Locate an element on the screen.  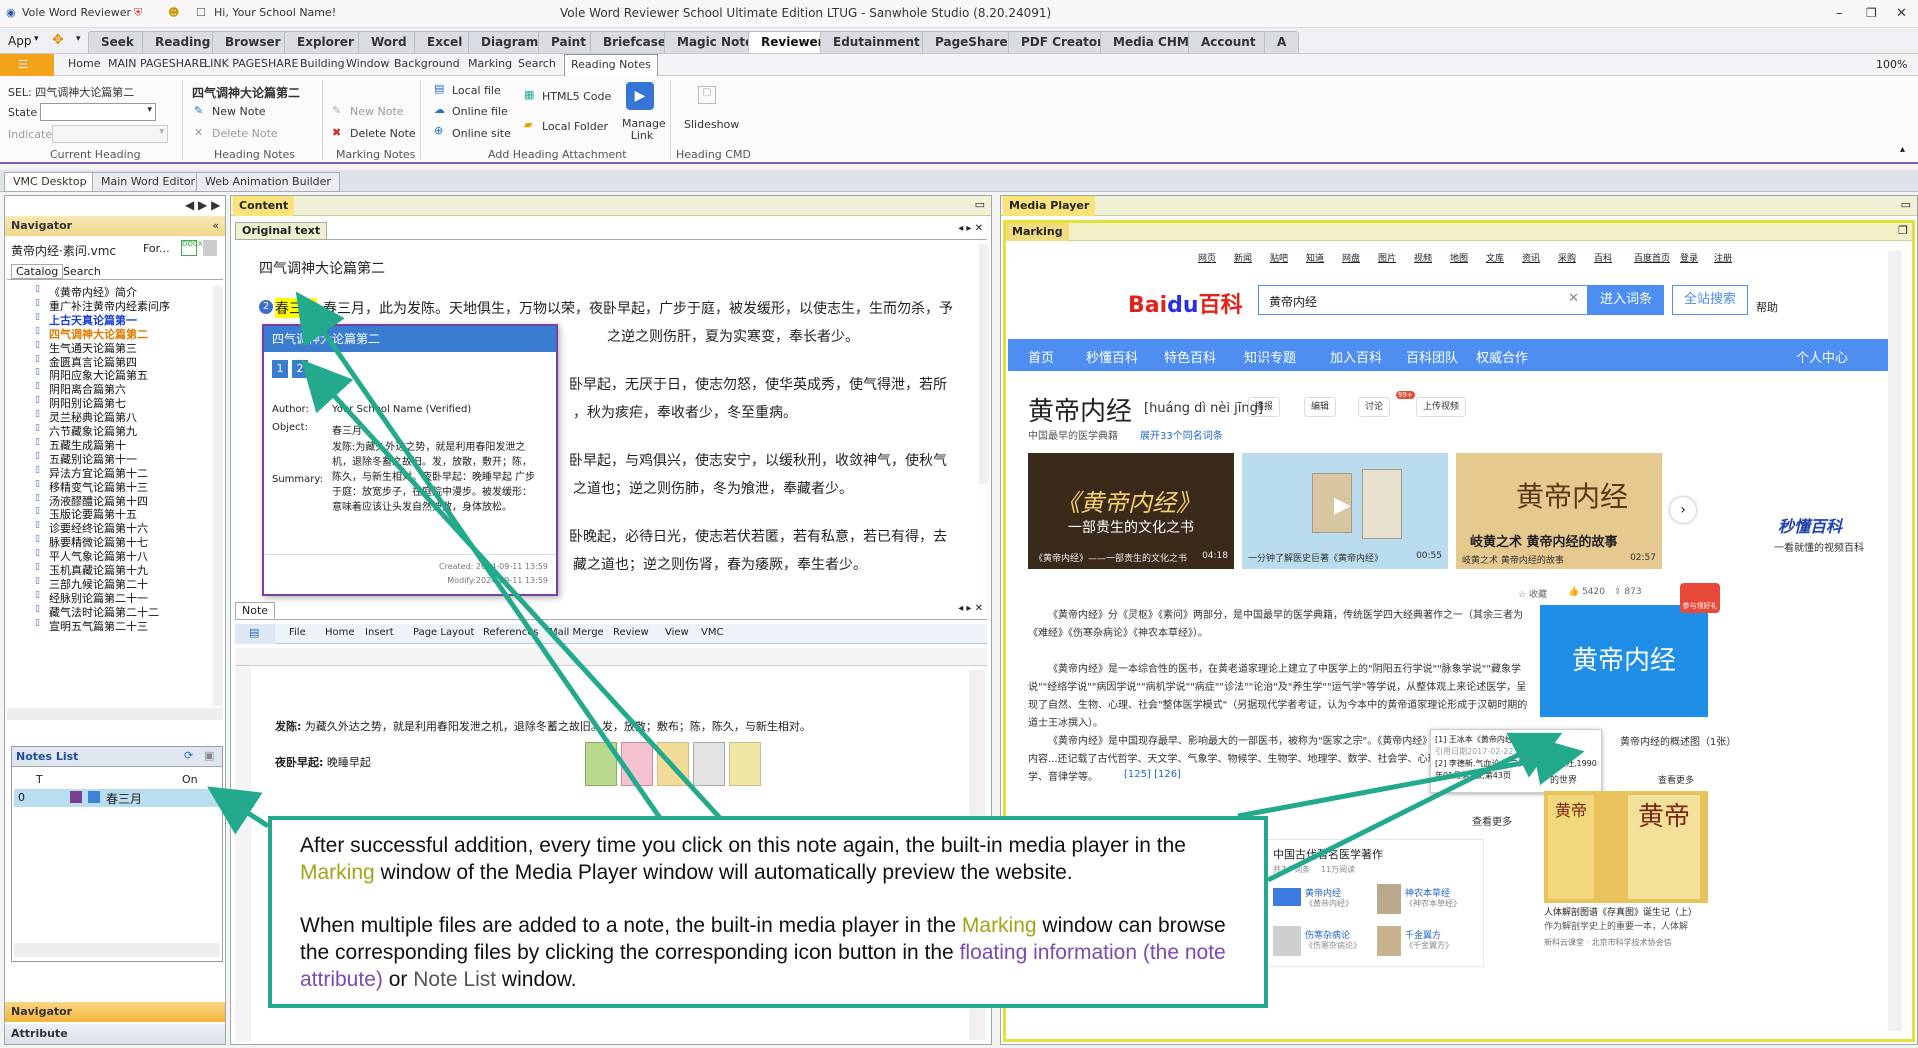
arrow-to-popup-buttons is located at coordinates (511, 589).